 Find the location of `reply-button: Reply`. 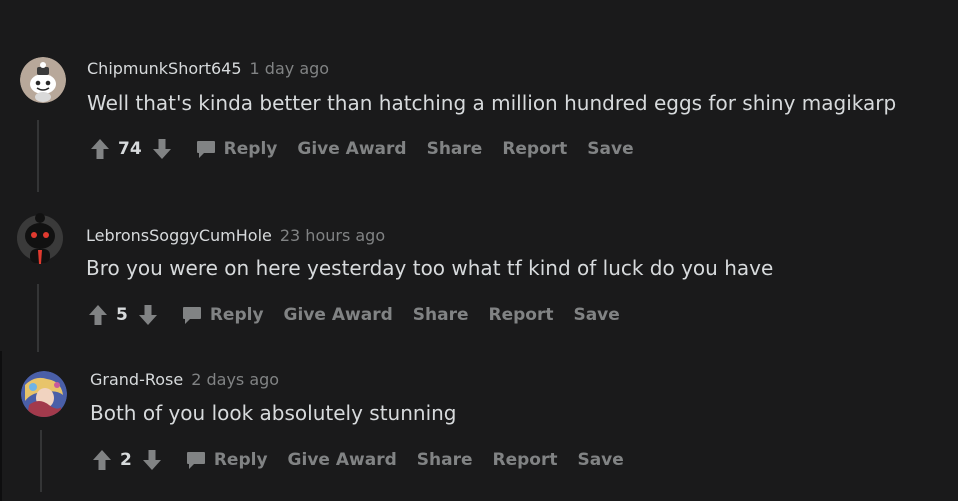

reply-button: Reply is located at coordinates (227, 460).